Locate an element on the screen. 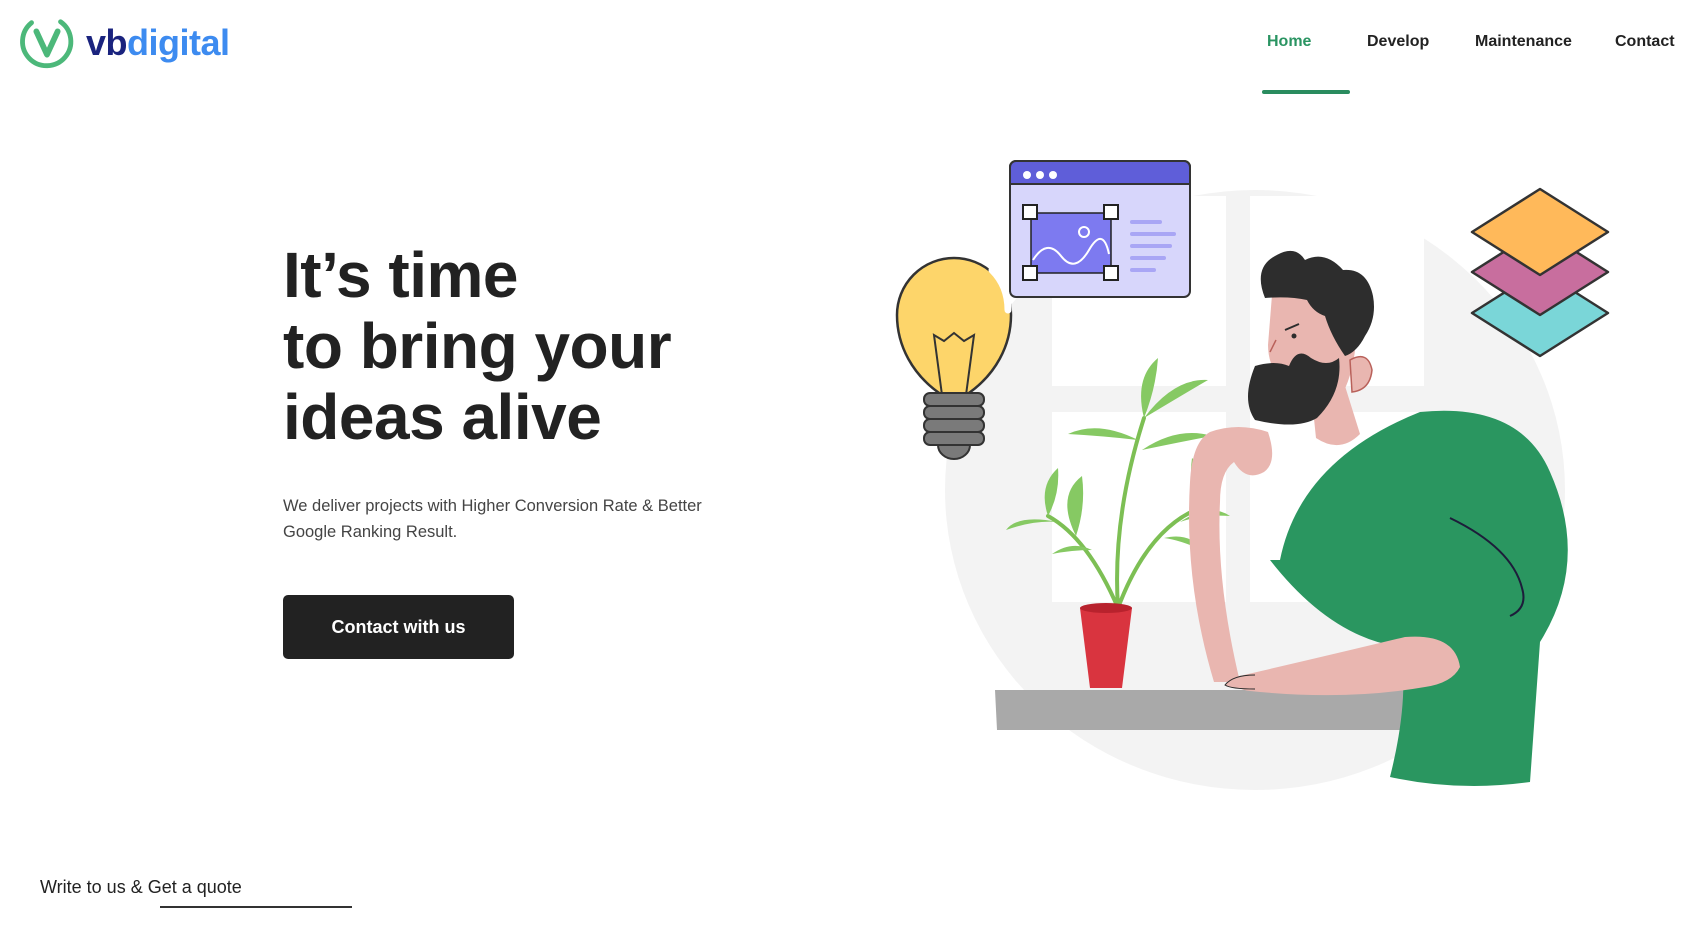  nav-active-indicator is located at coordinates (1306, 92).